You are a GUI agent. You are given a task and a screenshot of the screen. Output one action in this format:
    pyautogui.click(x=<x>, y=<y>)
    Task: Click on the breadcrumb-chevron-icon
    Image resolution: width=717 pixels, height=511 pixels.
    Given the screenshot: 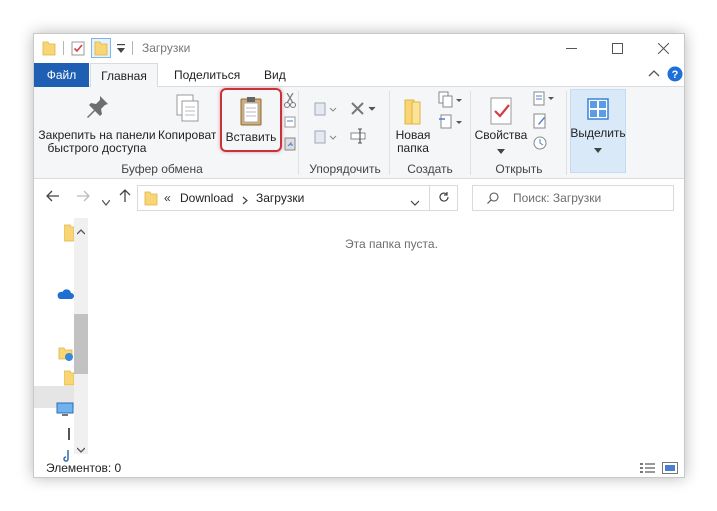 What is the action you would take?
    pyautogui.click(x=245, y=201)
    